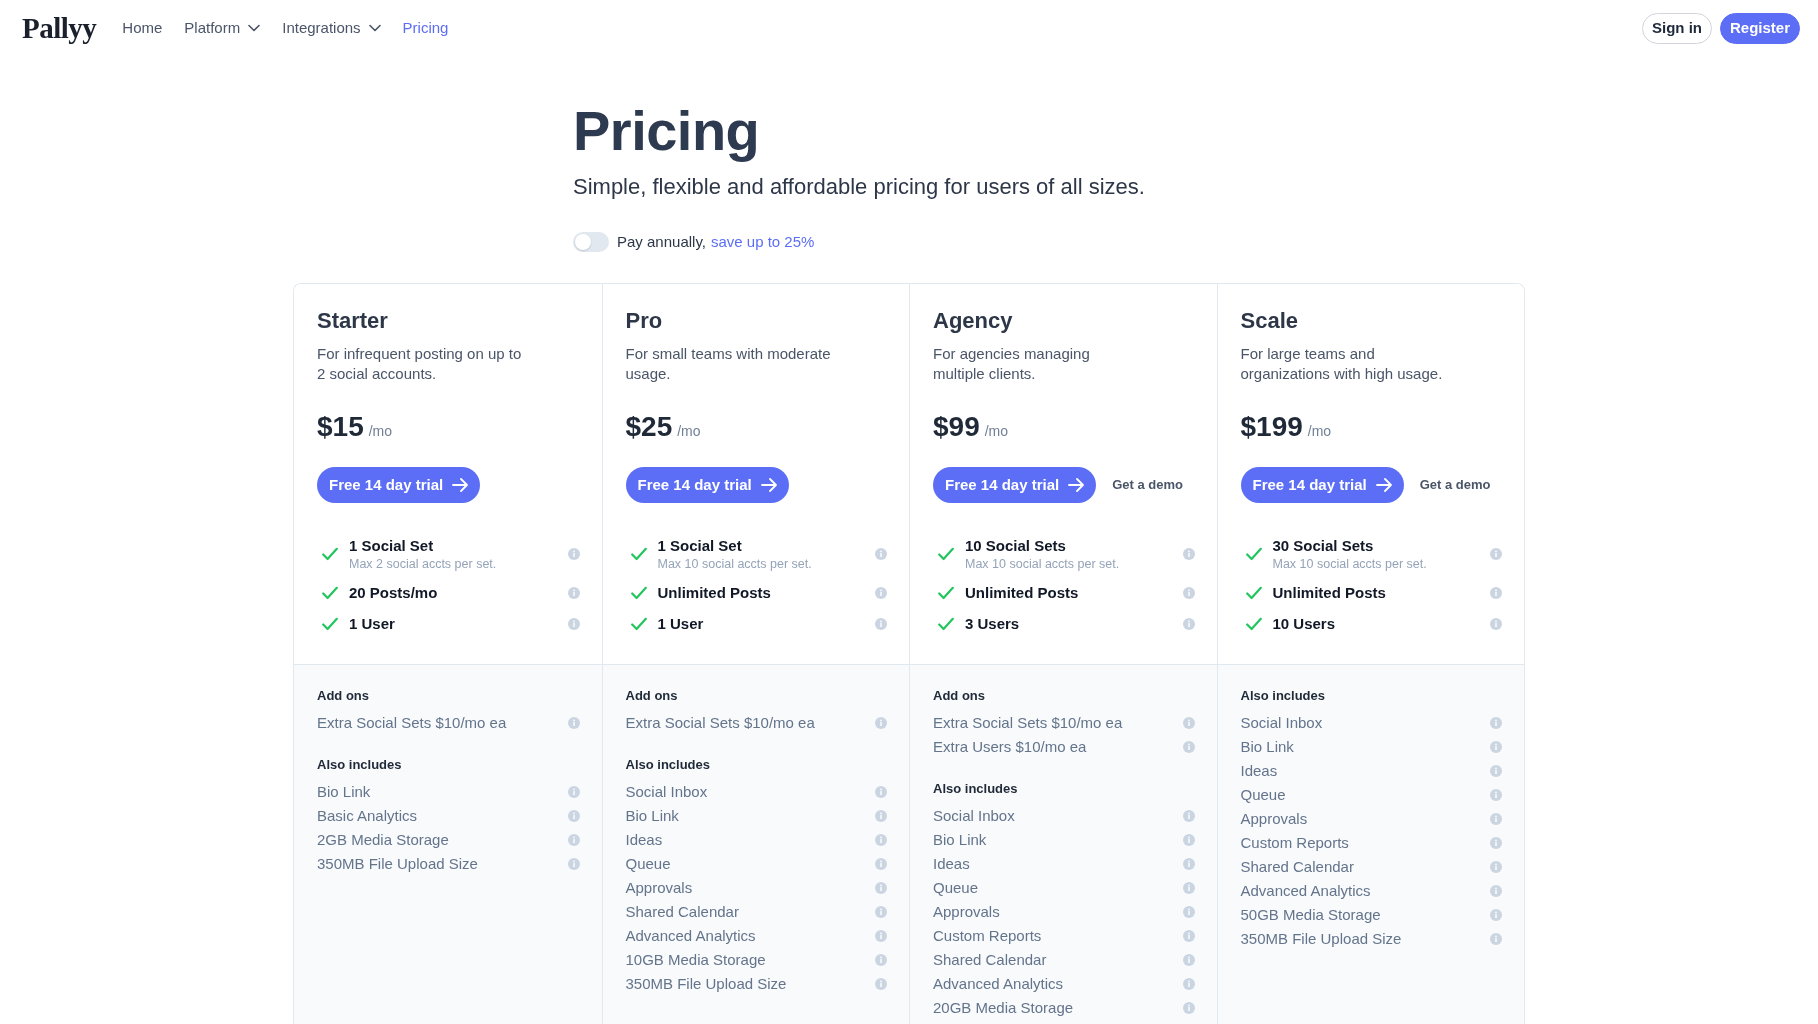  Describe the element at coordinates (425, 28) in the screenshot. I see `nav-link: Pricing` at that location.